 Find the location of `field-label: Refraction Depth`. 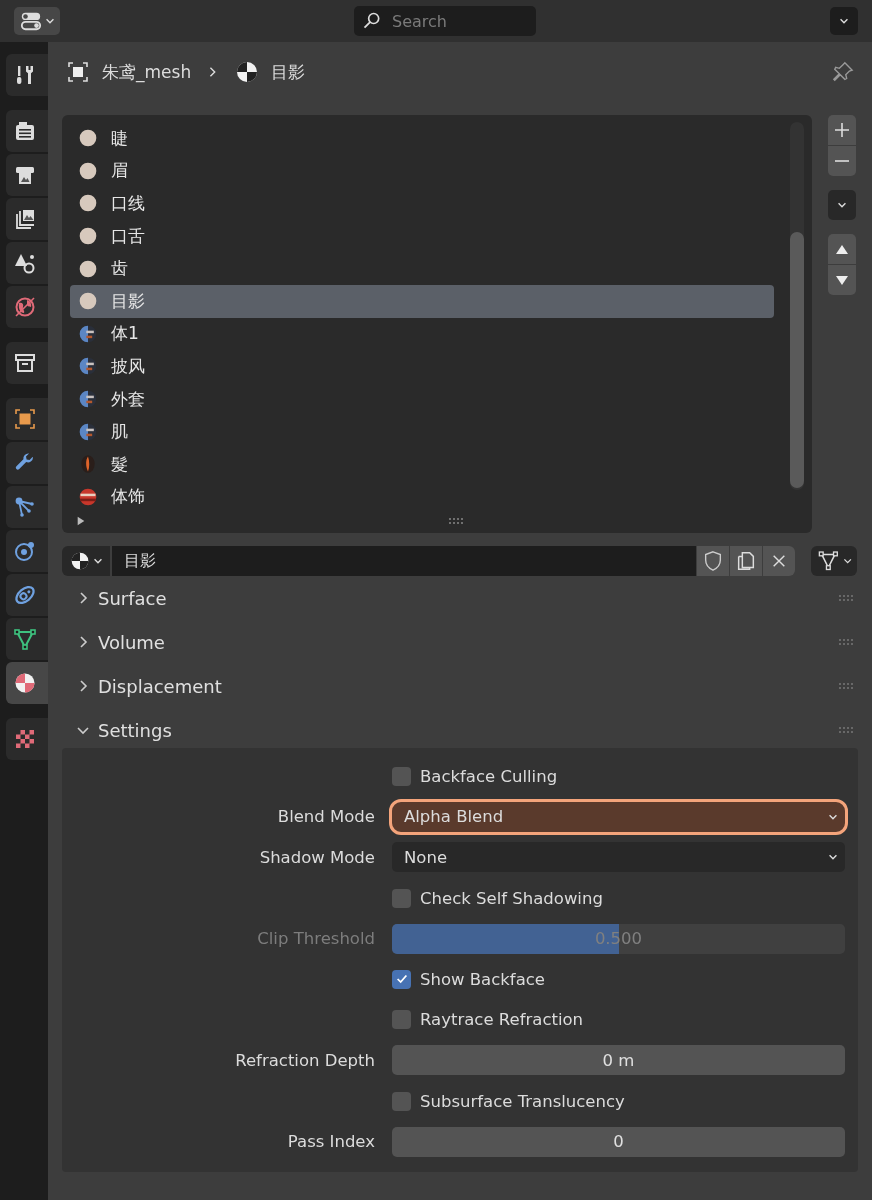

field-label: Refraction Depth is located at coordinates (304, 1060).